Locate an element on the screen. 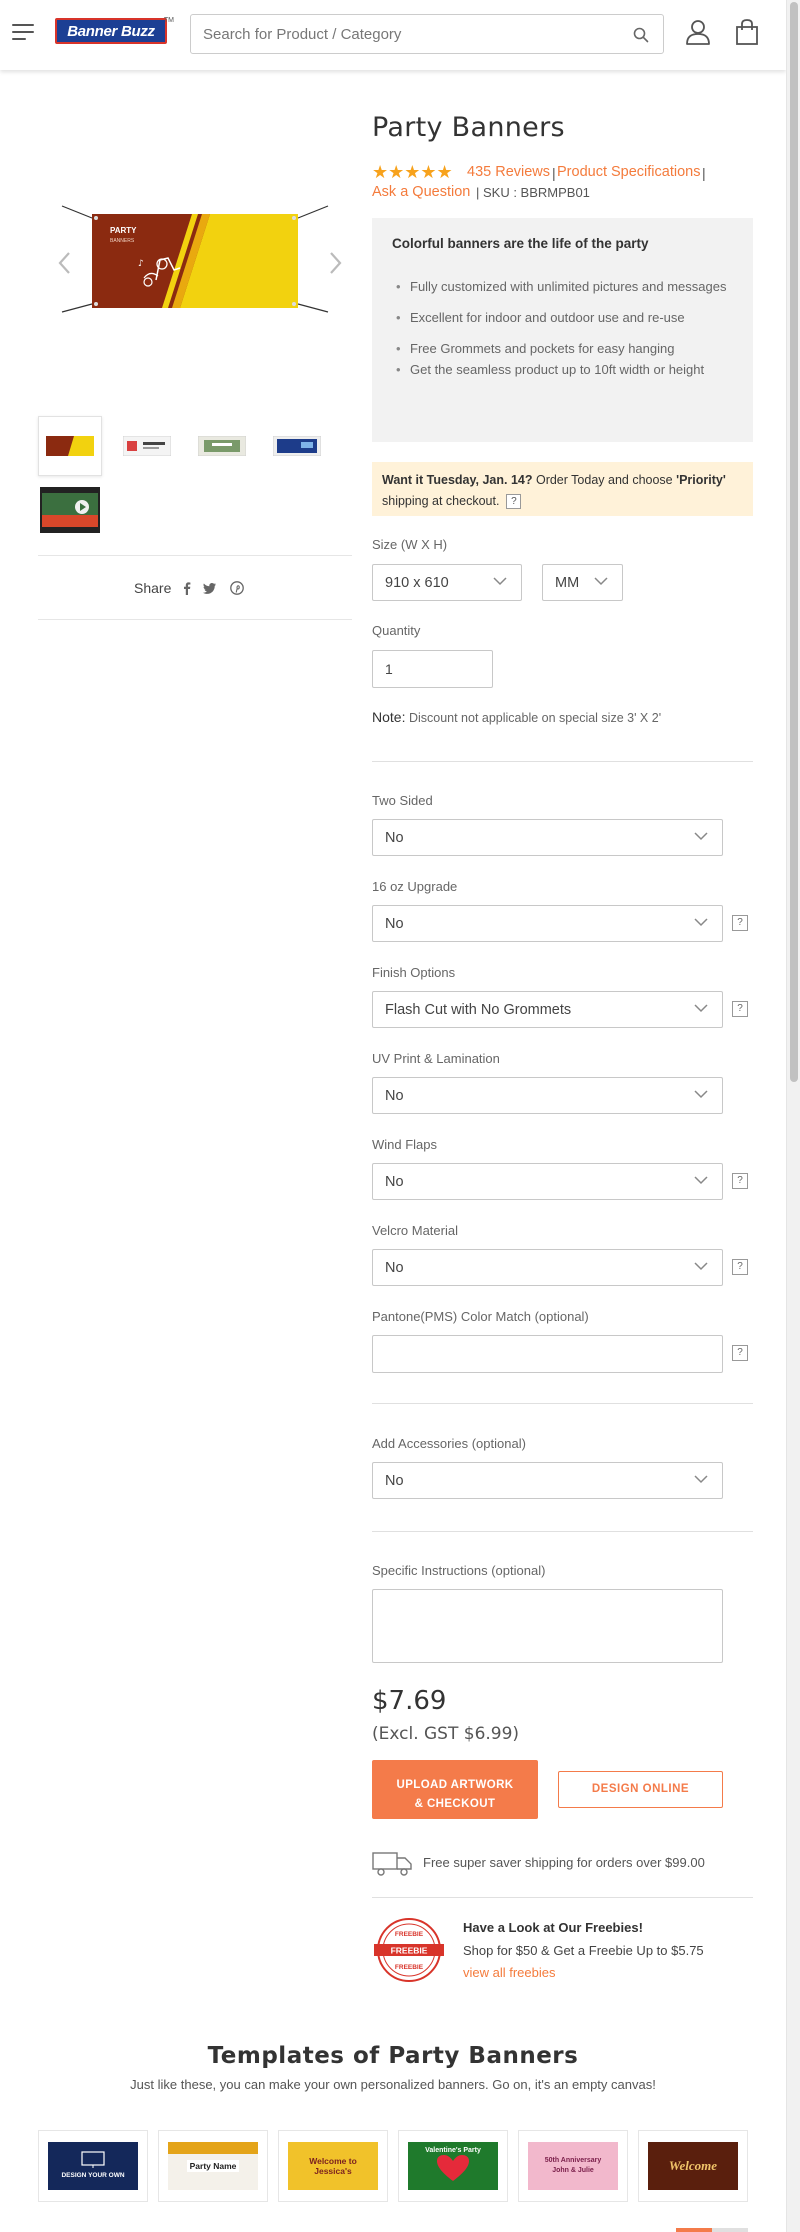 The height and width of the screenshot is (2232, 800). template-card-50th-anniversary: 50th Anniversary John & Julie is located at coordinates (573, 2166).